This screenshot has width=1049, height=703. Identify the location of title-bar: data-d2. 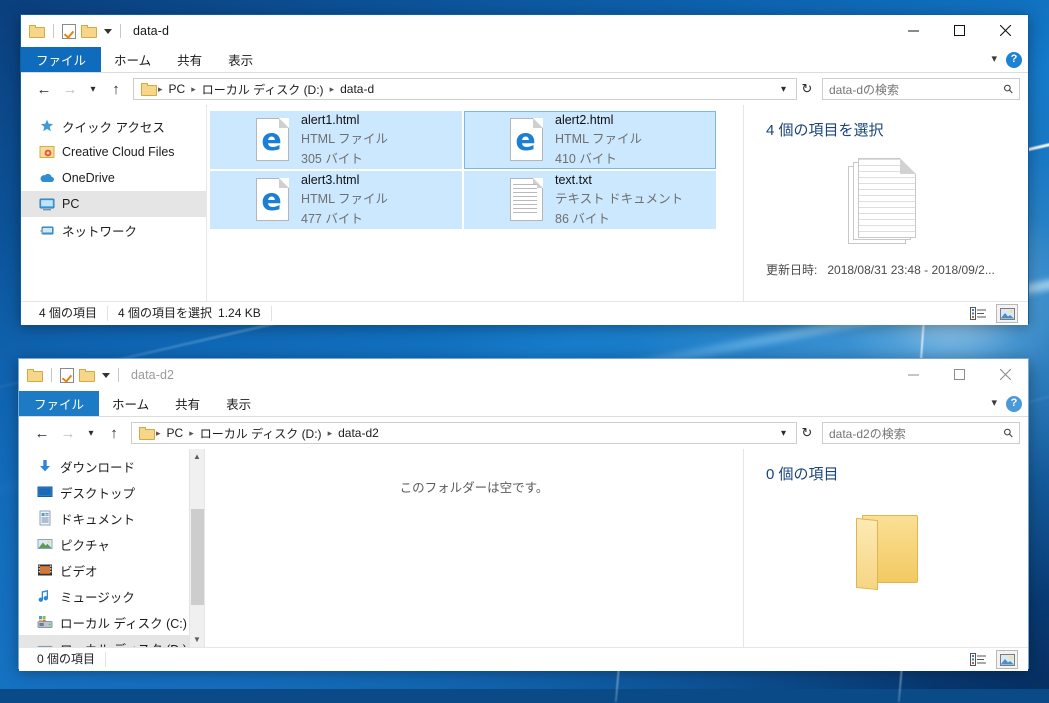
(523, 375).